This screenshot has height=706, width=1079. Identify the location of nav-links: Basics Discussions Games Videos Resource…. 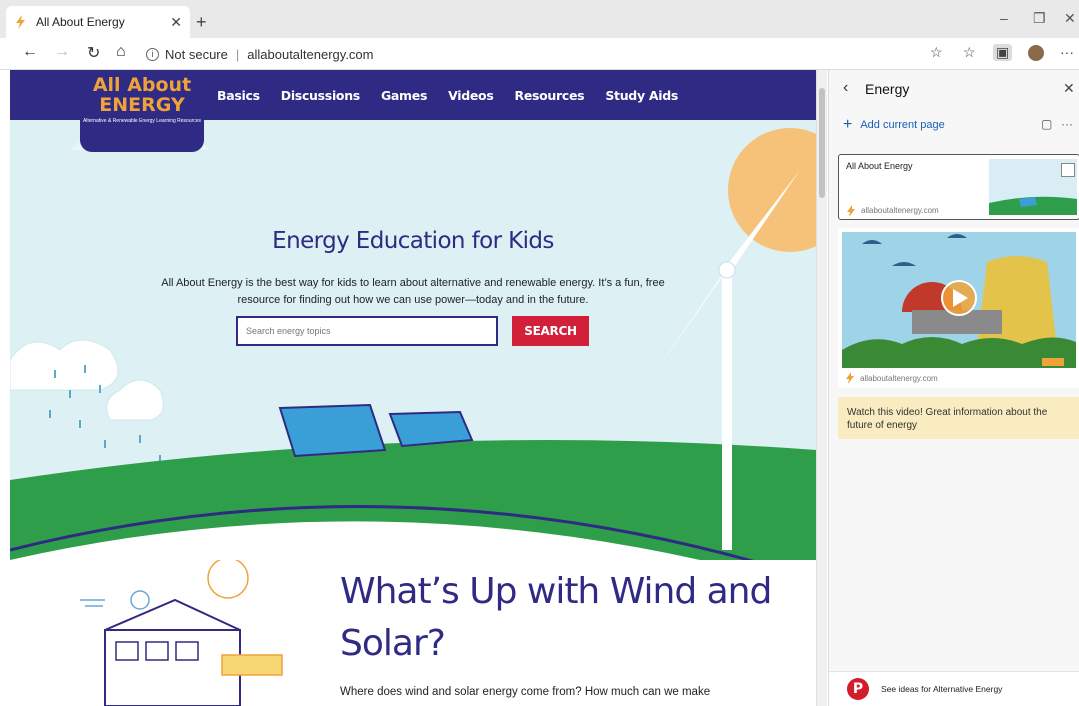
(458, 95).